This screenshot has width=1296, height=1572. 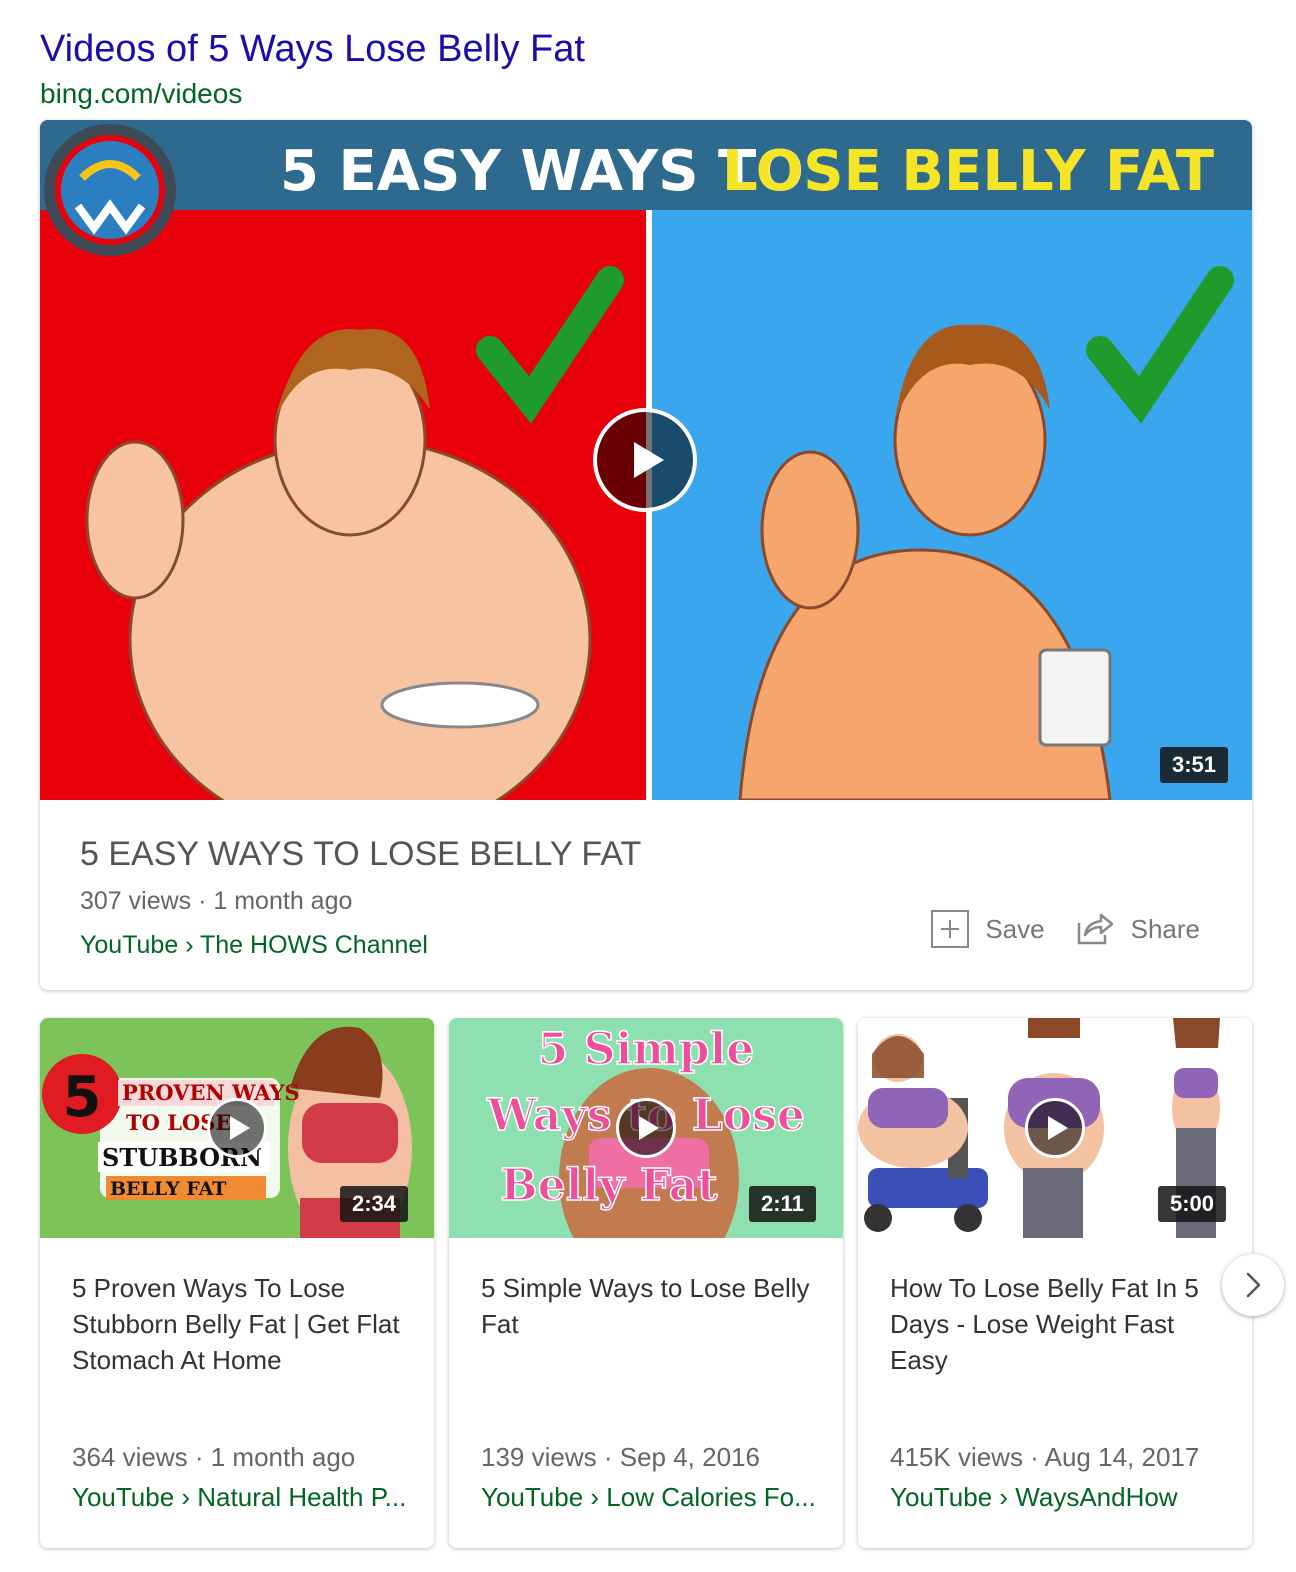 What do you see at coordinates (1059, 1497) in the screenshot?
I see `card-channel: YouTube › WaysAndHow` at bounding box center [1059, 1497].